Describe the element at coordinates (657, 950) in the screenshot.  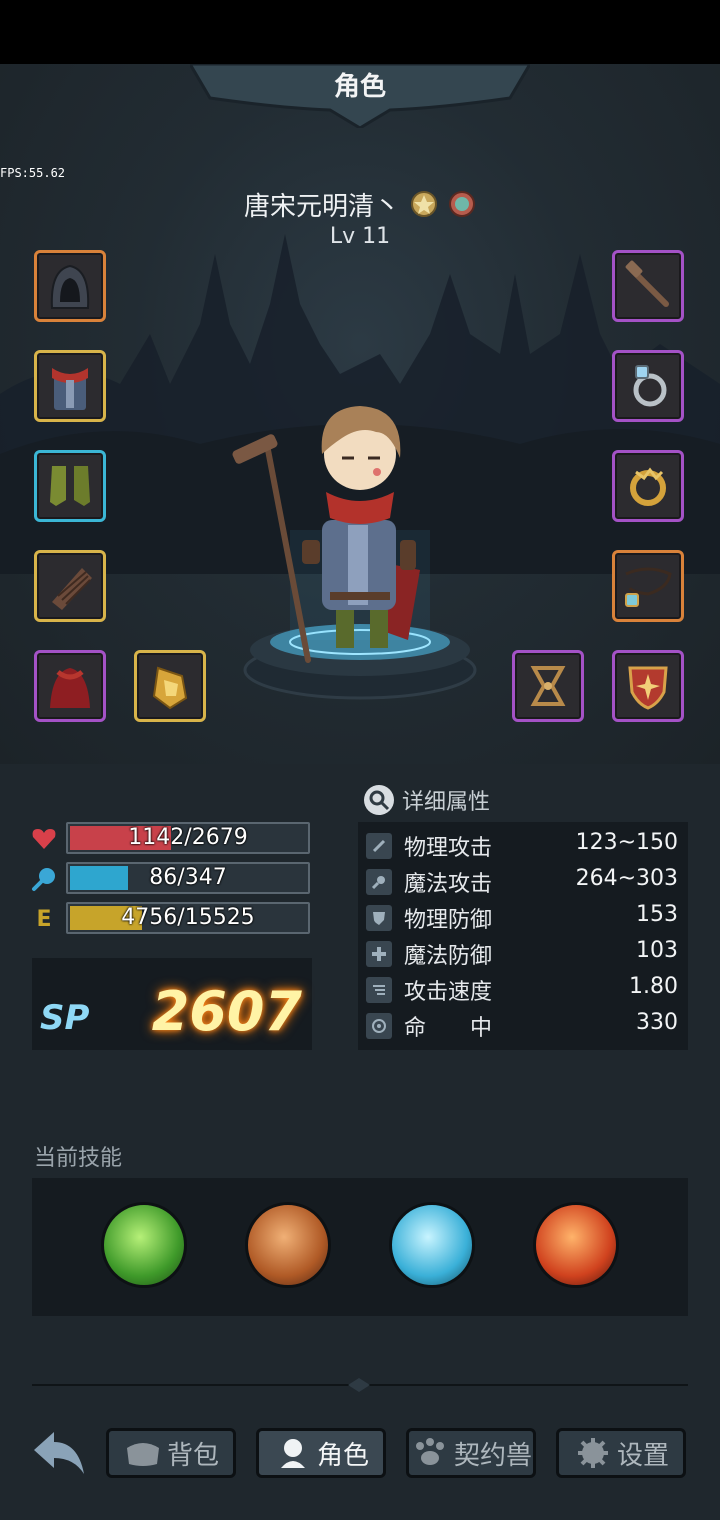
I see `attr-value: 103` at that location.